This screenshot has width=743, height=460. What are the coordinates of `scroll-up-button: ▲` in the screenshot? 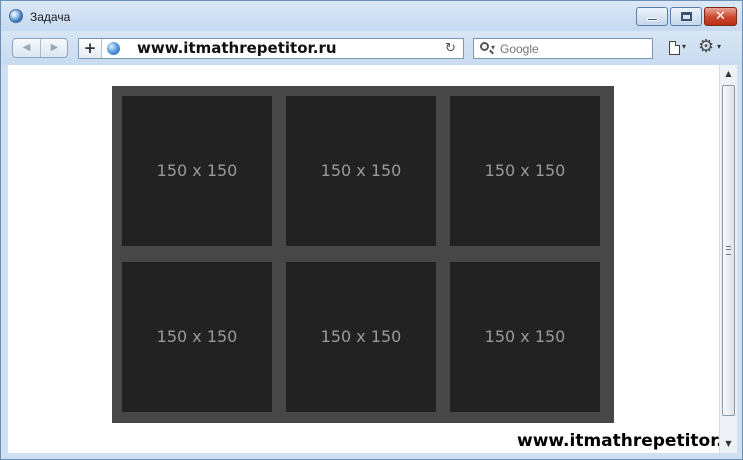 It's located at (728, 73).